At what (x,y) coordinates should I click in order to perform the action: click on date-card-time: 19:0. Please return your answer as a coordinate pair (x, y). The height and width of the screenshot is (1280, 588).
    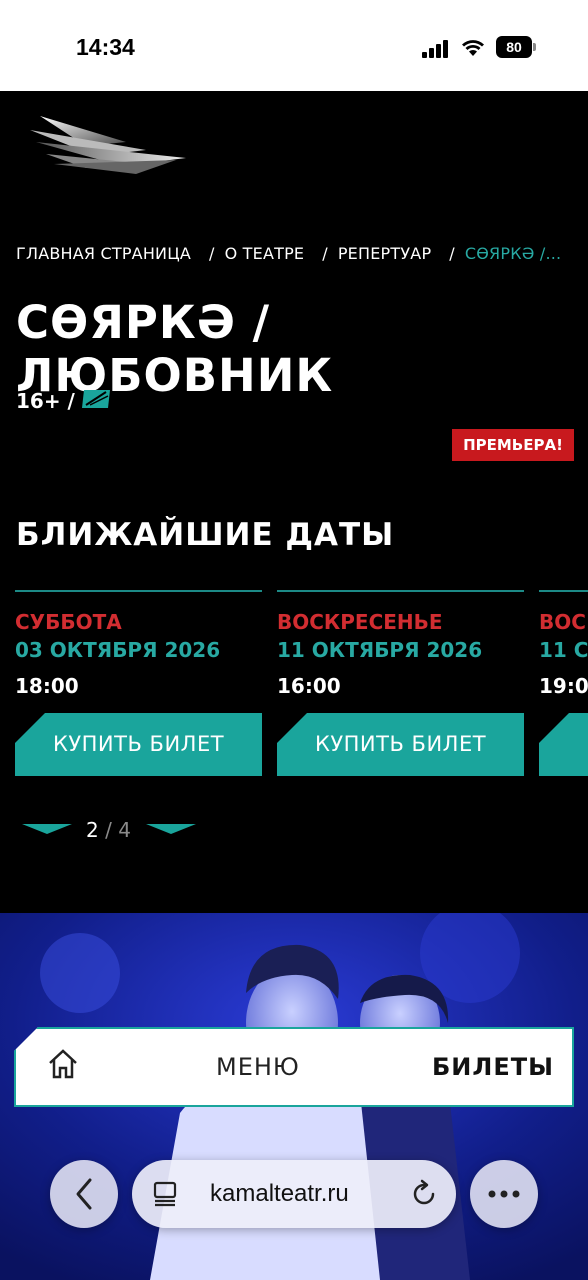
    Looking at the image, I should click on (563, 686).